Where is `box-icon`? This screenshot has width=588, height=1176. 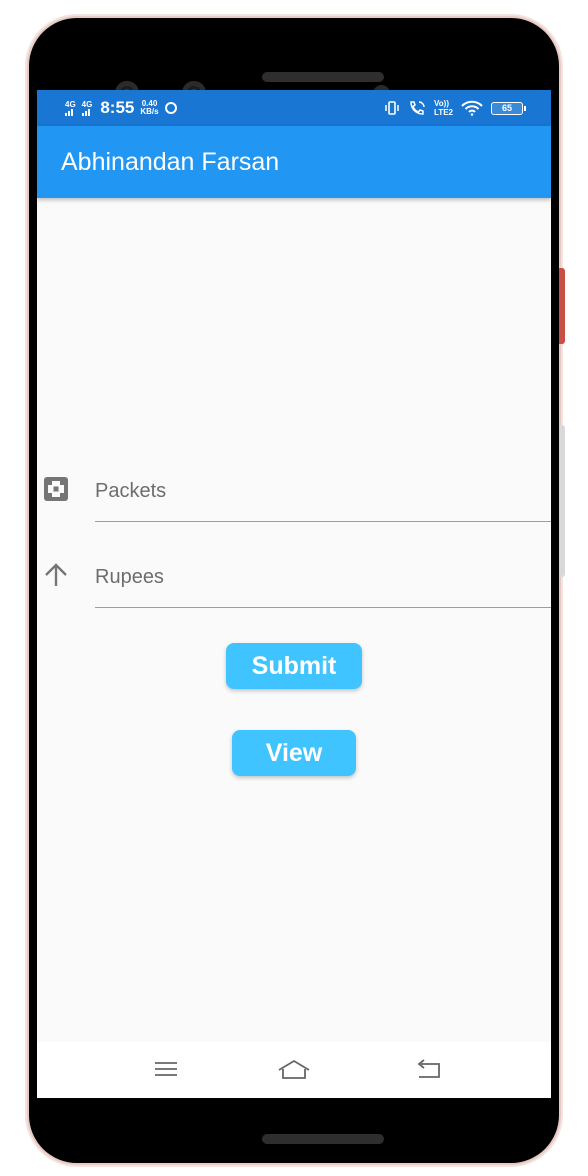 box-icon is located at coordinates (56, 489).